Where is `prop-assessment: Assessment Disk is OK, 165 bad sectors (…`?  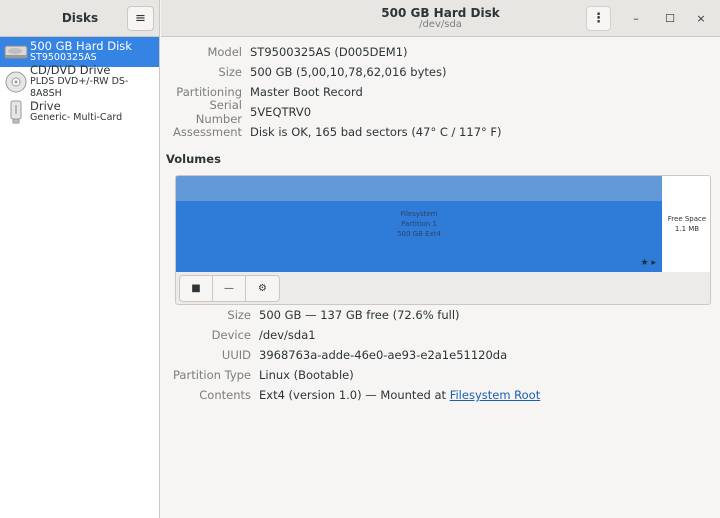 prop-assessment: Assessment Disk is OK, 165 bad sectors (… is located at coordinates (331, 132).